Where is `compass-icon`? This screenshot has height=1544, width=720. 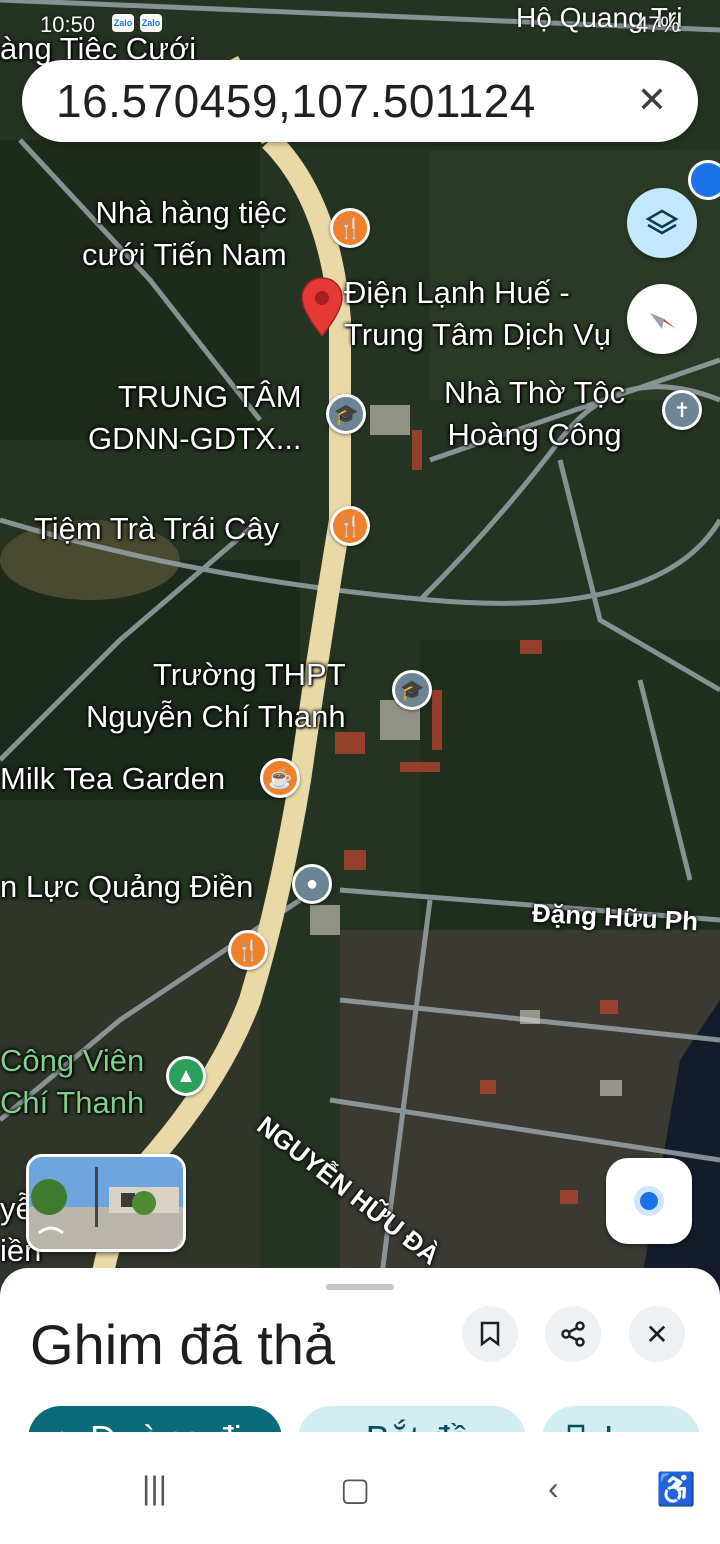
compass-icon is located at coordinates (663, 321).